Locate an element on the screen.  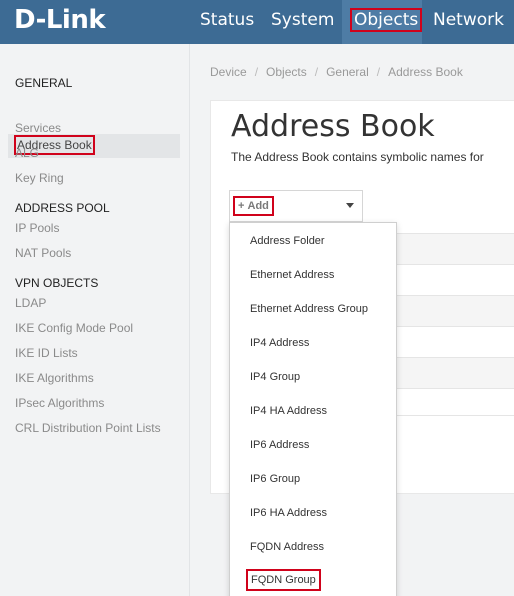
sidebar-item-ipsec-algorithms: IPsec Algorithms is located at coordinates (59, 403).